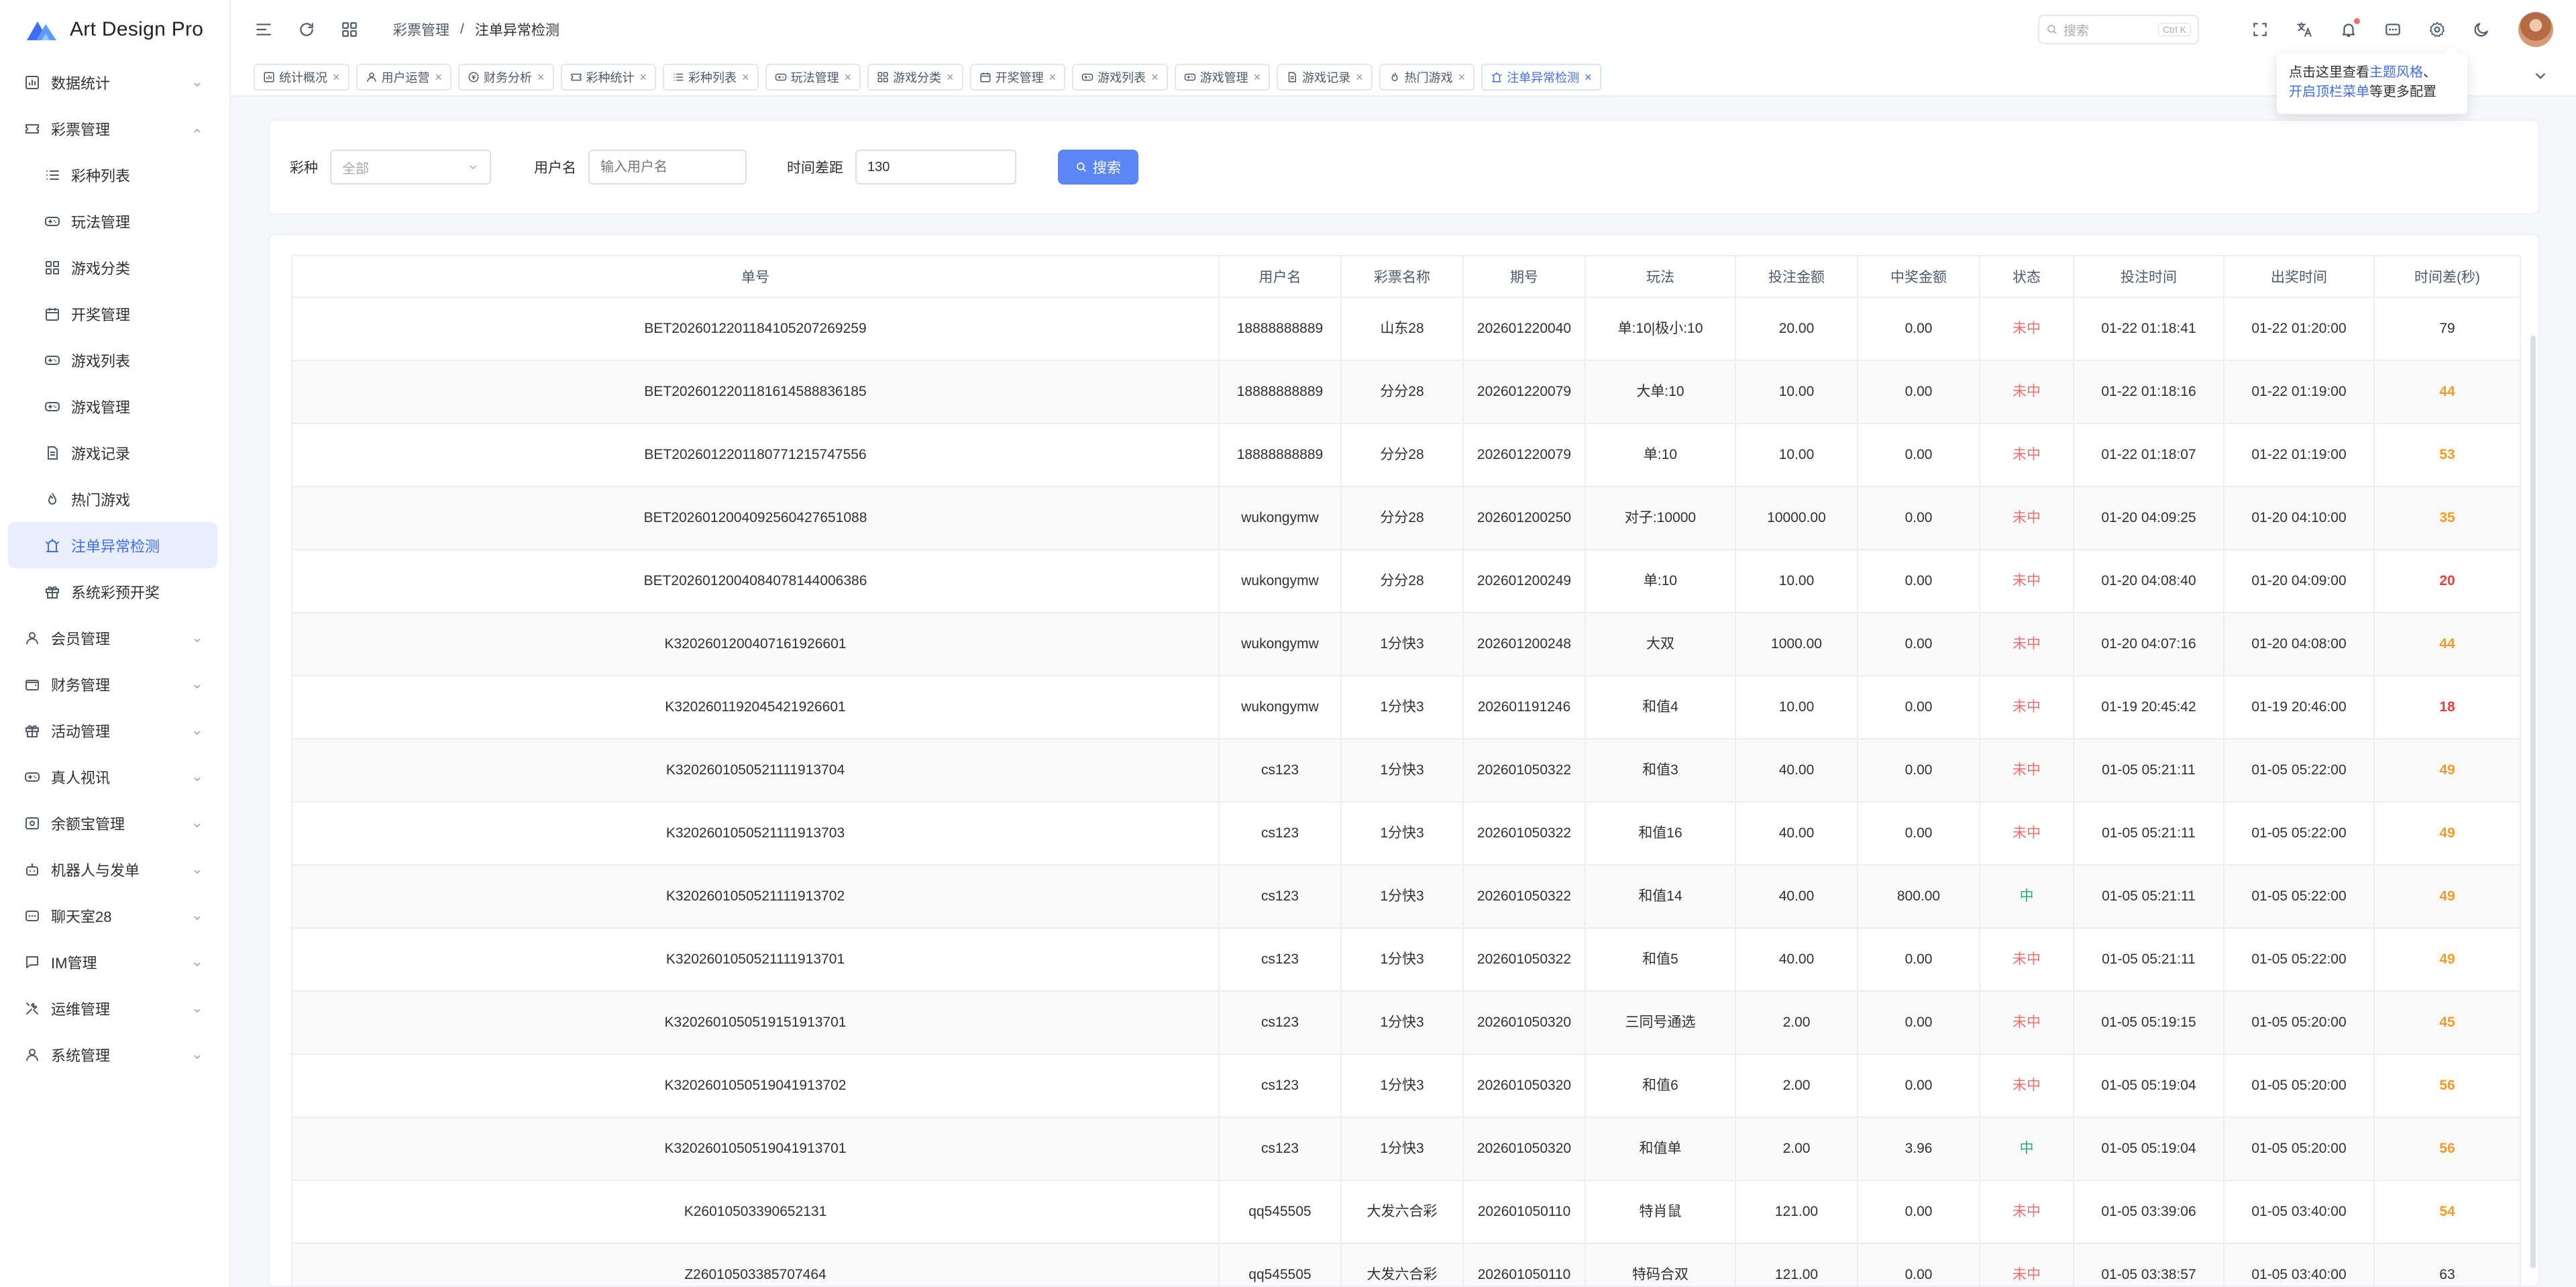  What do you see at coordinates (1524, 276) in the screenshot?
I see `column-header: 期号` at bounding box center [1524, 276].